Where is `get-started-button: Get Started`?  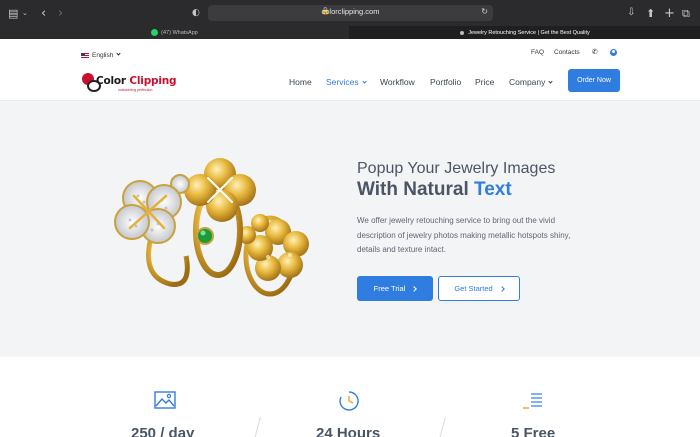 get-started-button: Get Started is located at coordinates (479, 288).